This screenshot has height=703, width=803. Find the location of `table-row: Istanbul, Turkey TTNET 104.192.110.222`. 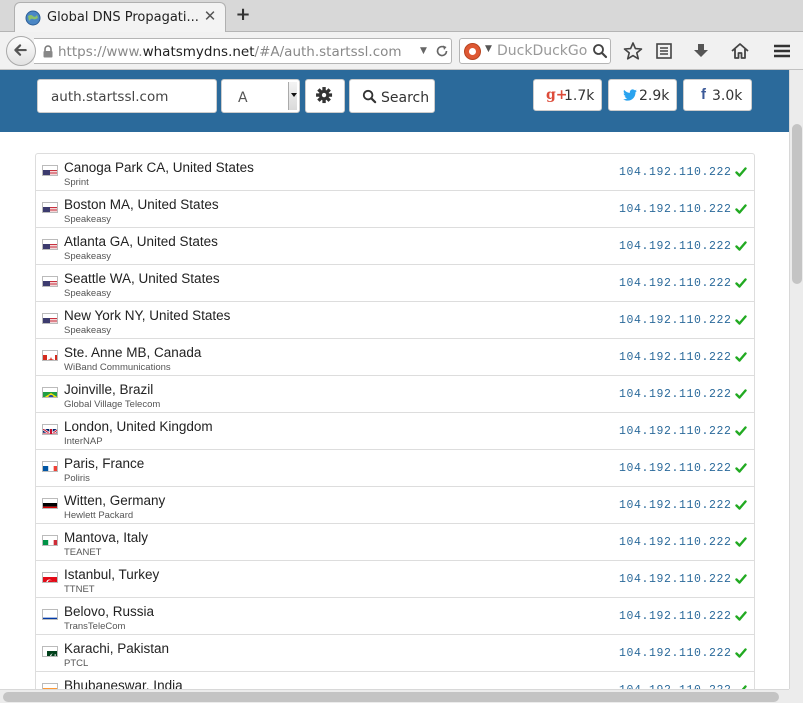

table-row: Istanbul, Turkey TTNET 104.192.110.222 is located at coordinates (395, 579).